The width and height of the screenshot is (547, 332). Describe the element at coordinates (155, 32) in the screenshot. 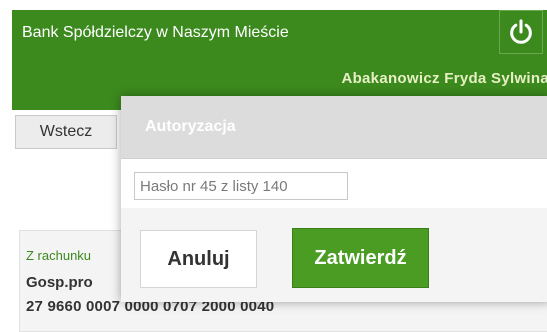

I see `bank-name: Bank Spółdzielczy w Naszym Mieście` at that location.